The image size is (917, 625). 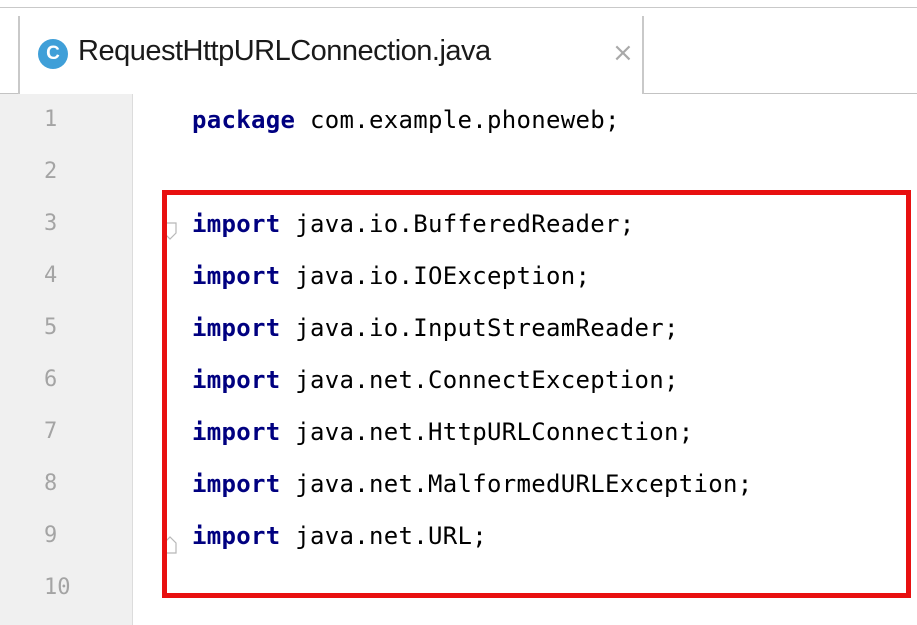 What do you see at coordinates (51, 431) in the screenshot?
I see `line-number: 7` at bounding box center [51, 431].